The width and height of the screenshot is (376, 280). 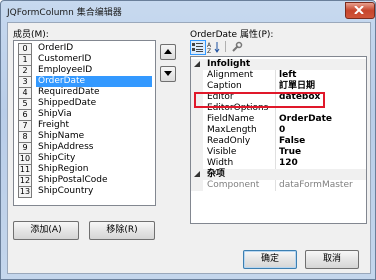 I want to click on property-name: Width, so click(x=220, y=163).